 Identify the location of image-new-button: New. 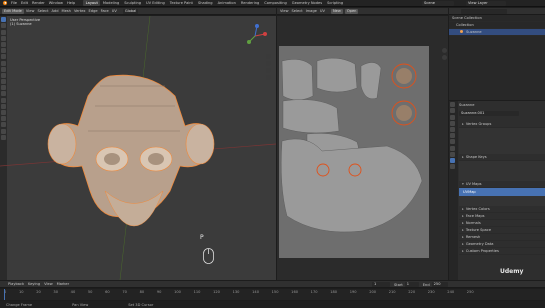
(336, 11).